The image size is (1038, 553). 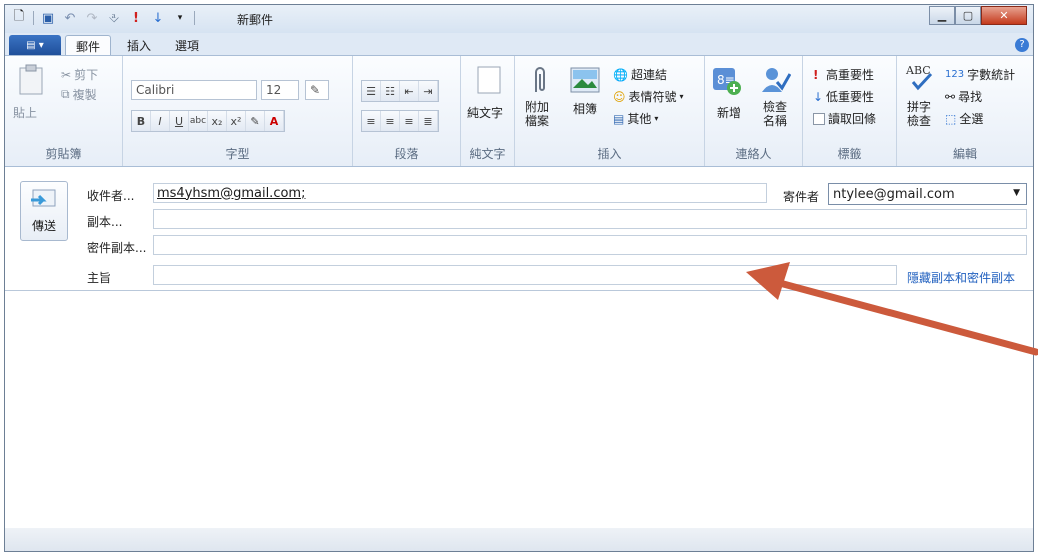 I want to click on plaintext-icon, so click(x=489, y=80).